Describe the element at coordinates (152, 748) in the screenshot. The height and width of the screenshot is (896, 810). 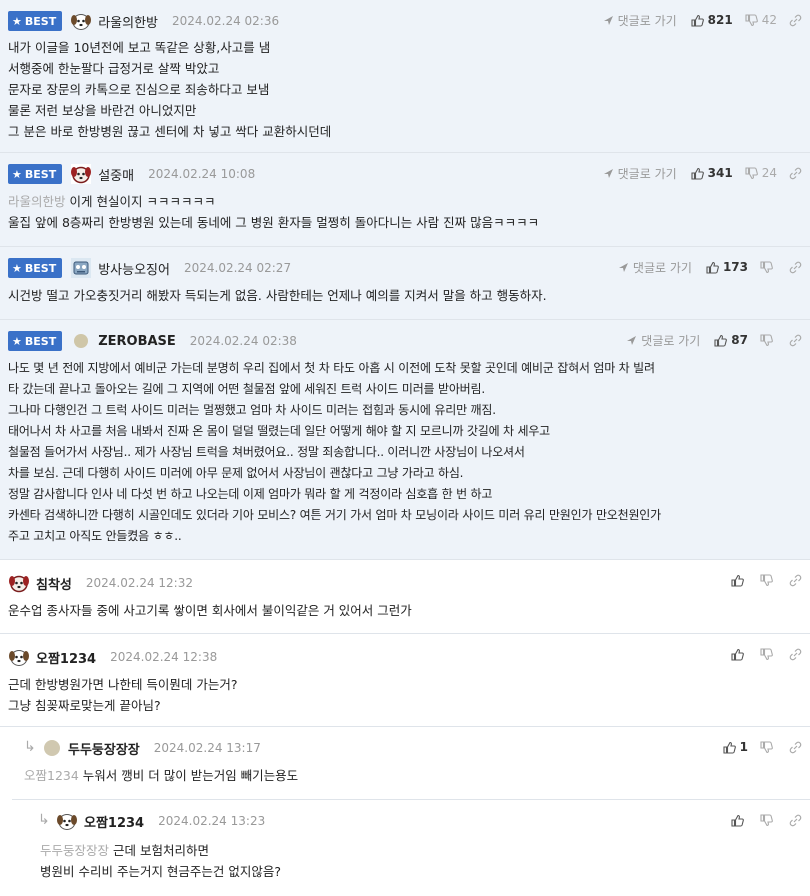
I see `comment-header: 두두둥장장장 2024.02.24 13:17` at that location.